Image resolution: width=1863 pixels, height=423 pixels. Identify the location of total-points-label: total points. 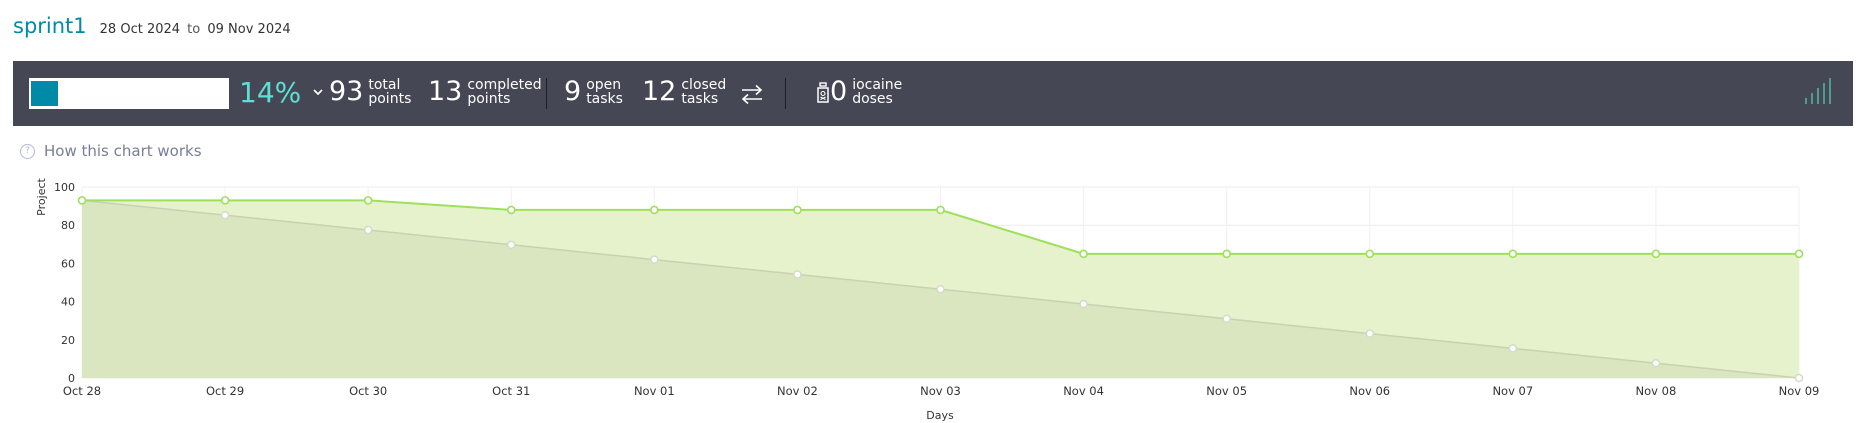
(389, 92).